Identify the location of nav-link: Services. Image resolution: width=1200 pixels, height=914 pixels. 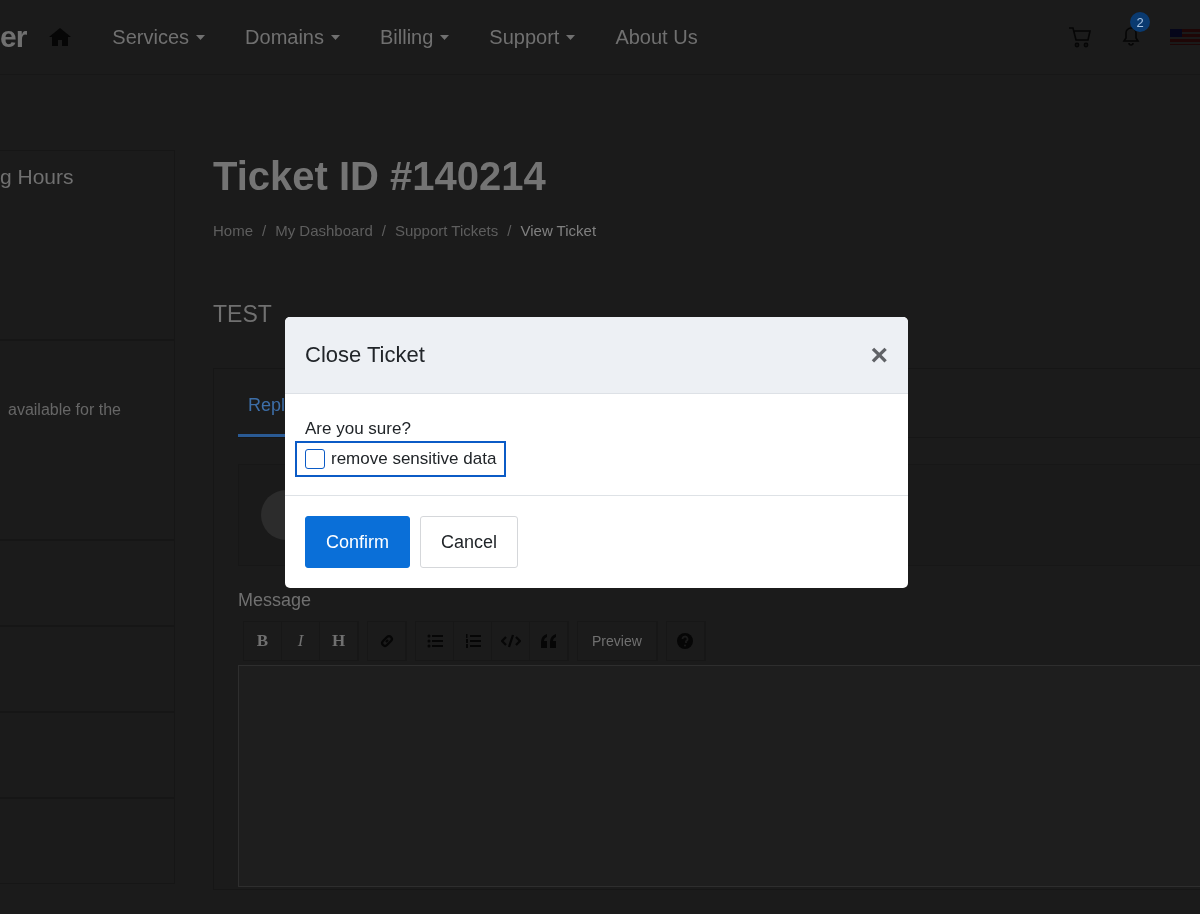
(159, 37).